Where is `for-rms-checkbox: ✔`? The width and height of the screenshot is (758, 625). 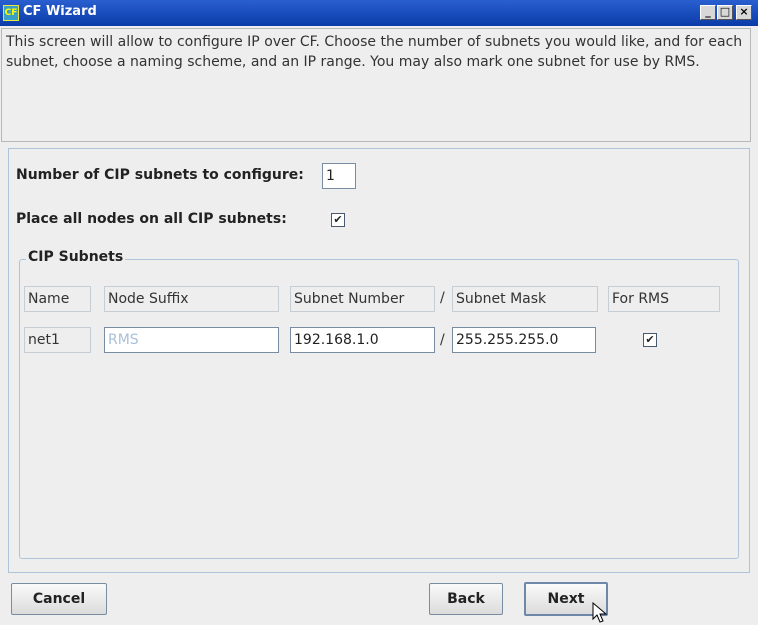
for-rms-checkbox: ✔ is located at coordinates (650, 340).